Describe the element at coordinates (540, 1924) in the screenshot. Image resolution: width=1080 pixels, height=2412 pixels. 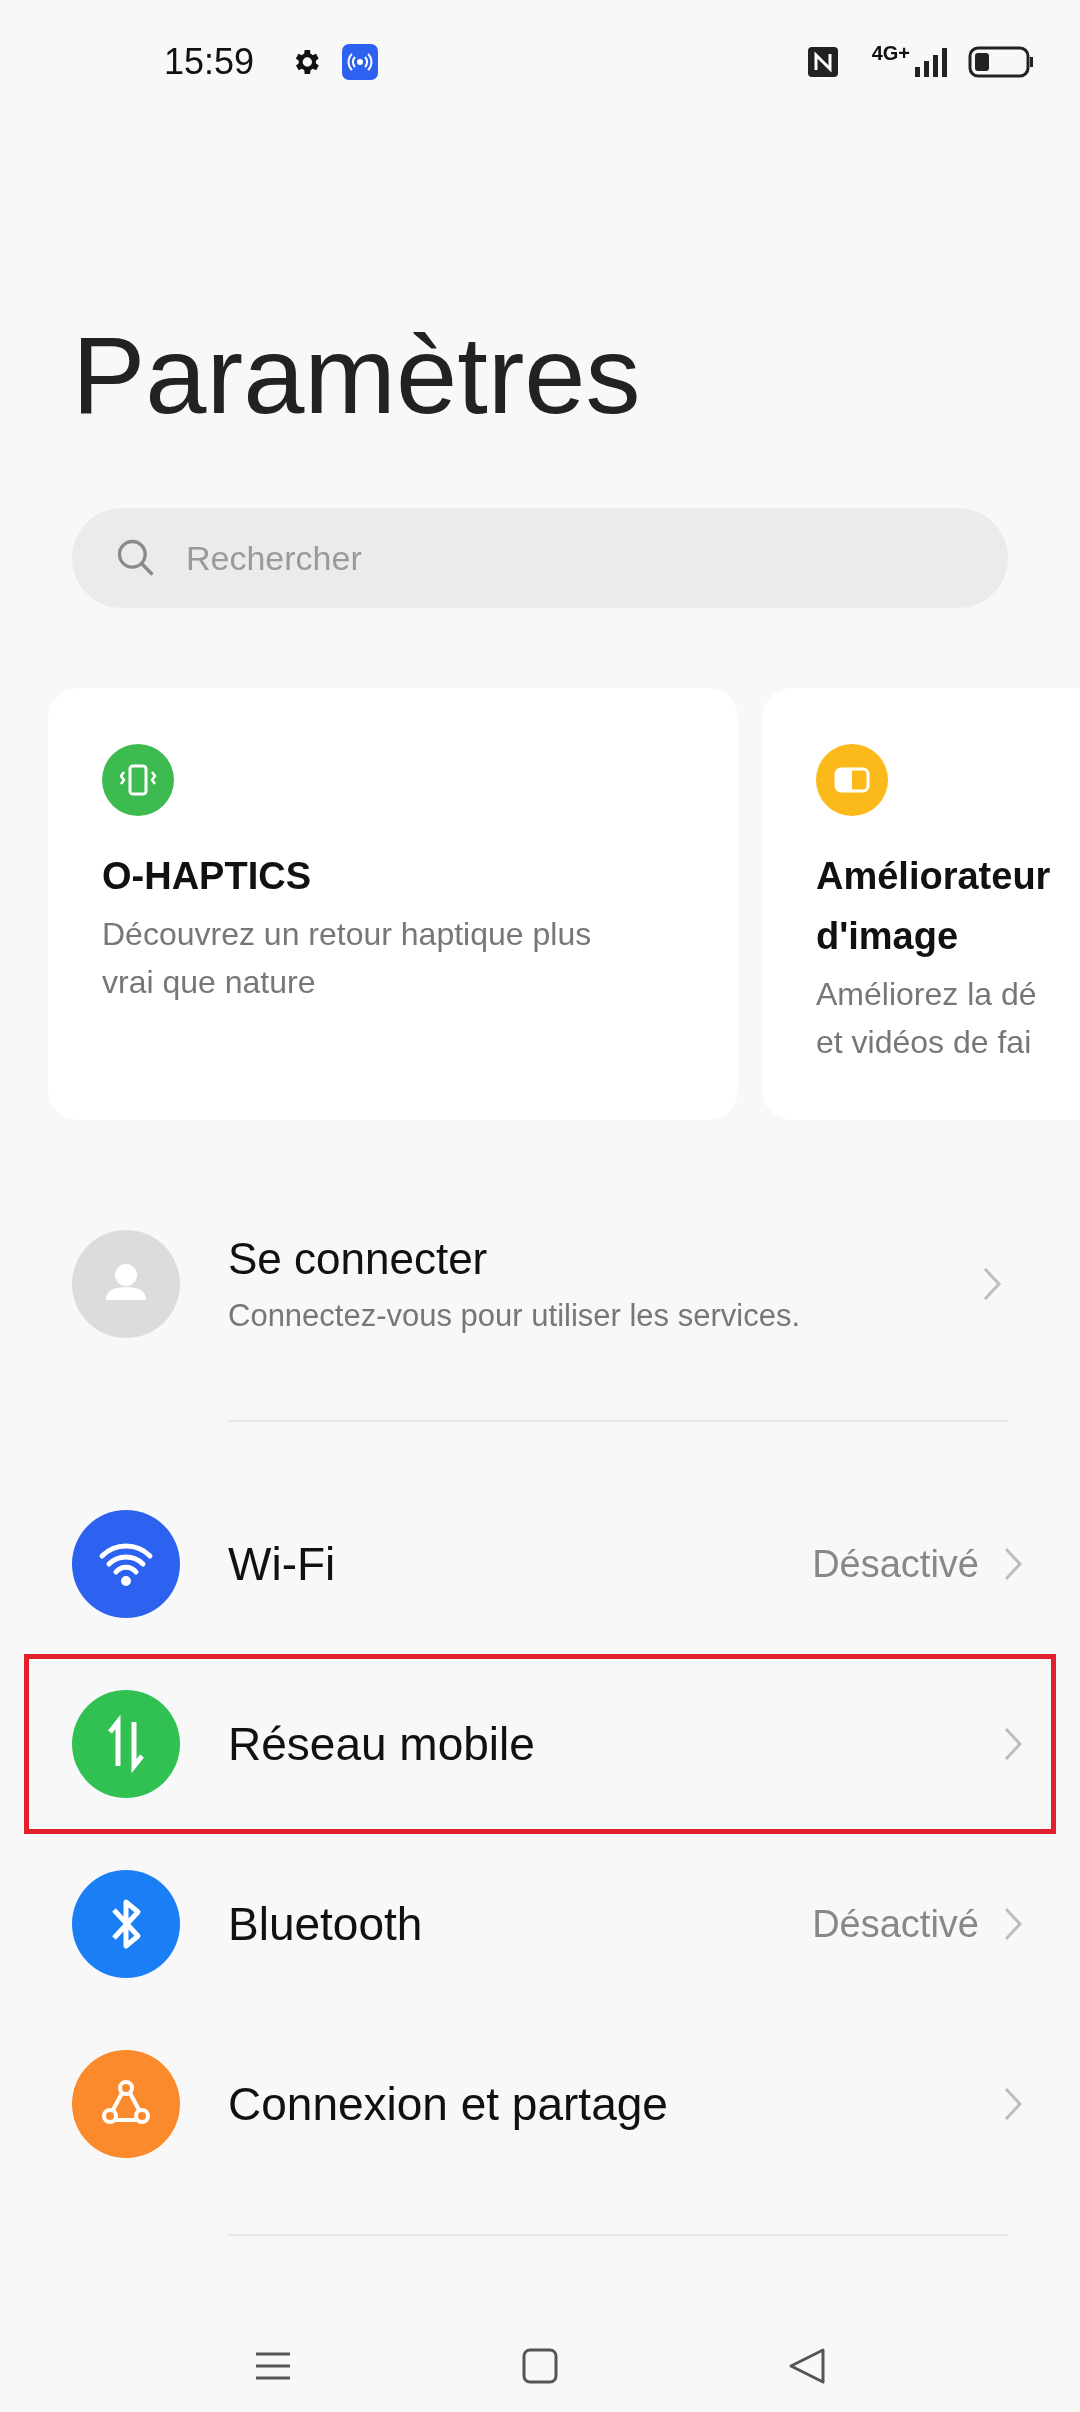
I see `settings-item: Bluetooth Désactivé` at that location.